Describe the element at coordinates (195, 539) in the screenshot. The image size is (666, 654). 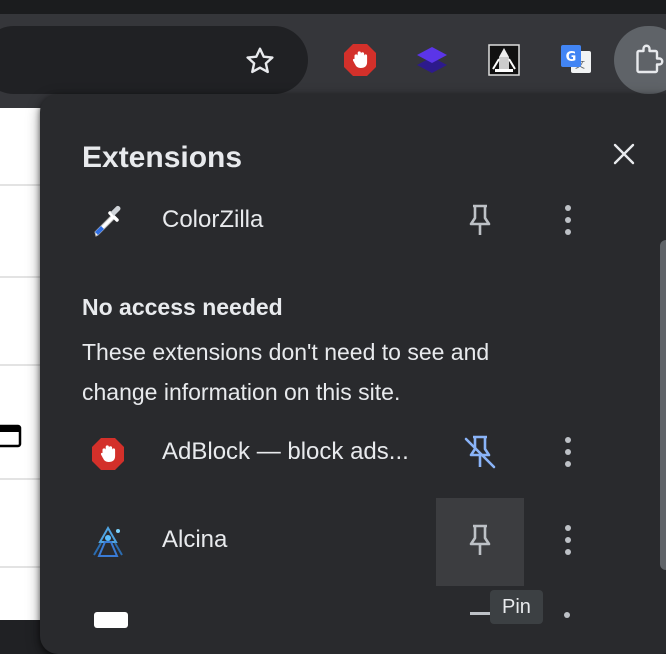
I see `extension-name: Alcina` at that location.